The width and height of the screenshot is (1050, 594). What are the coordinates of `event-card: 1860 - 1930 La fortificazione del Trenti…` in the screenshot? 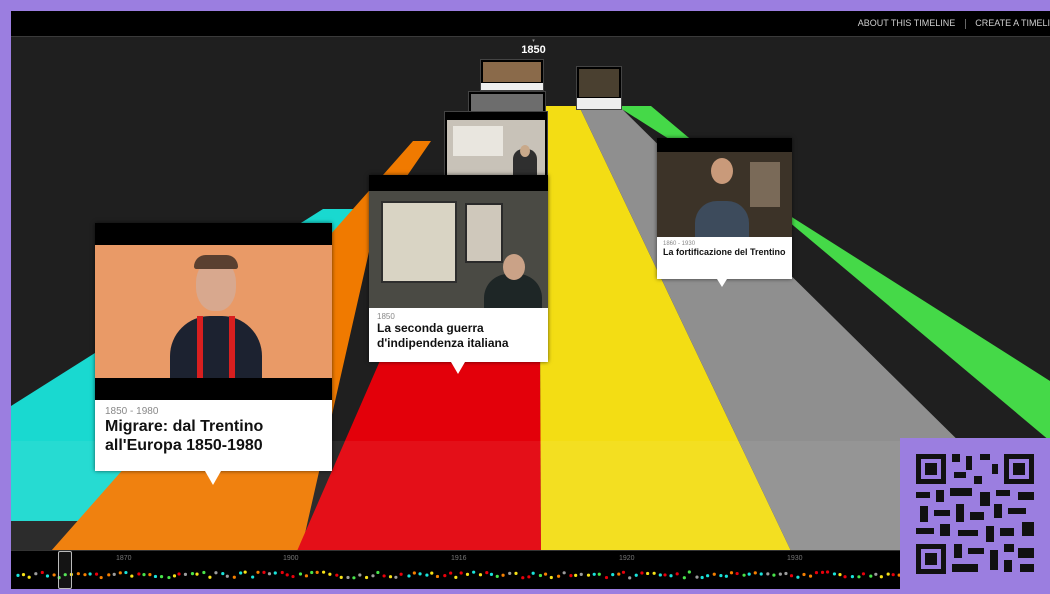 It's located at (724, 208).